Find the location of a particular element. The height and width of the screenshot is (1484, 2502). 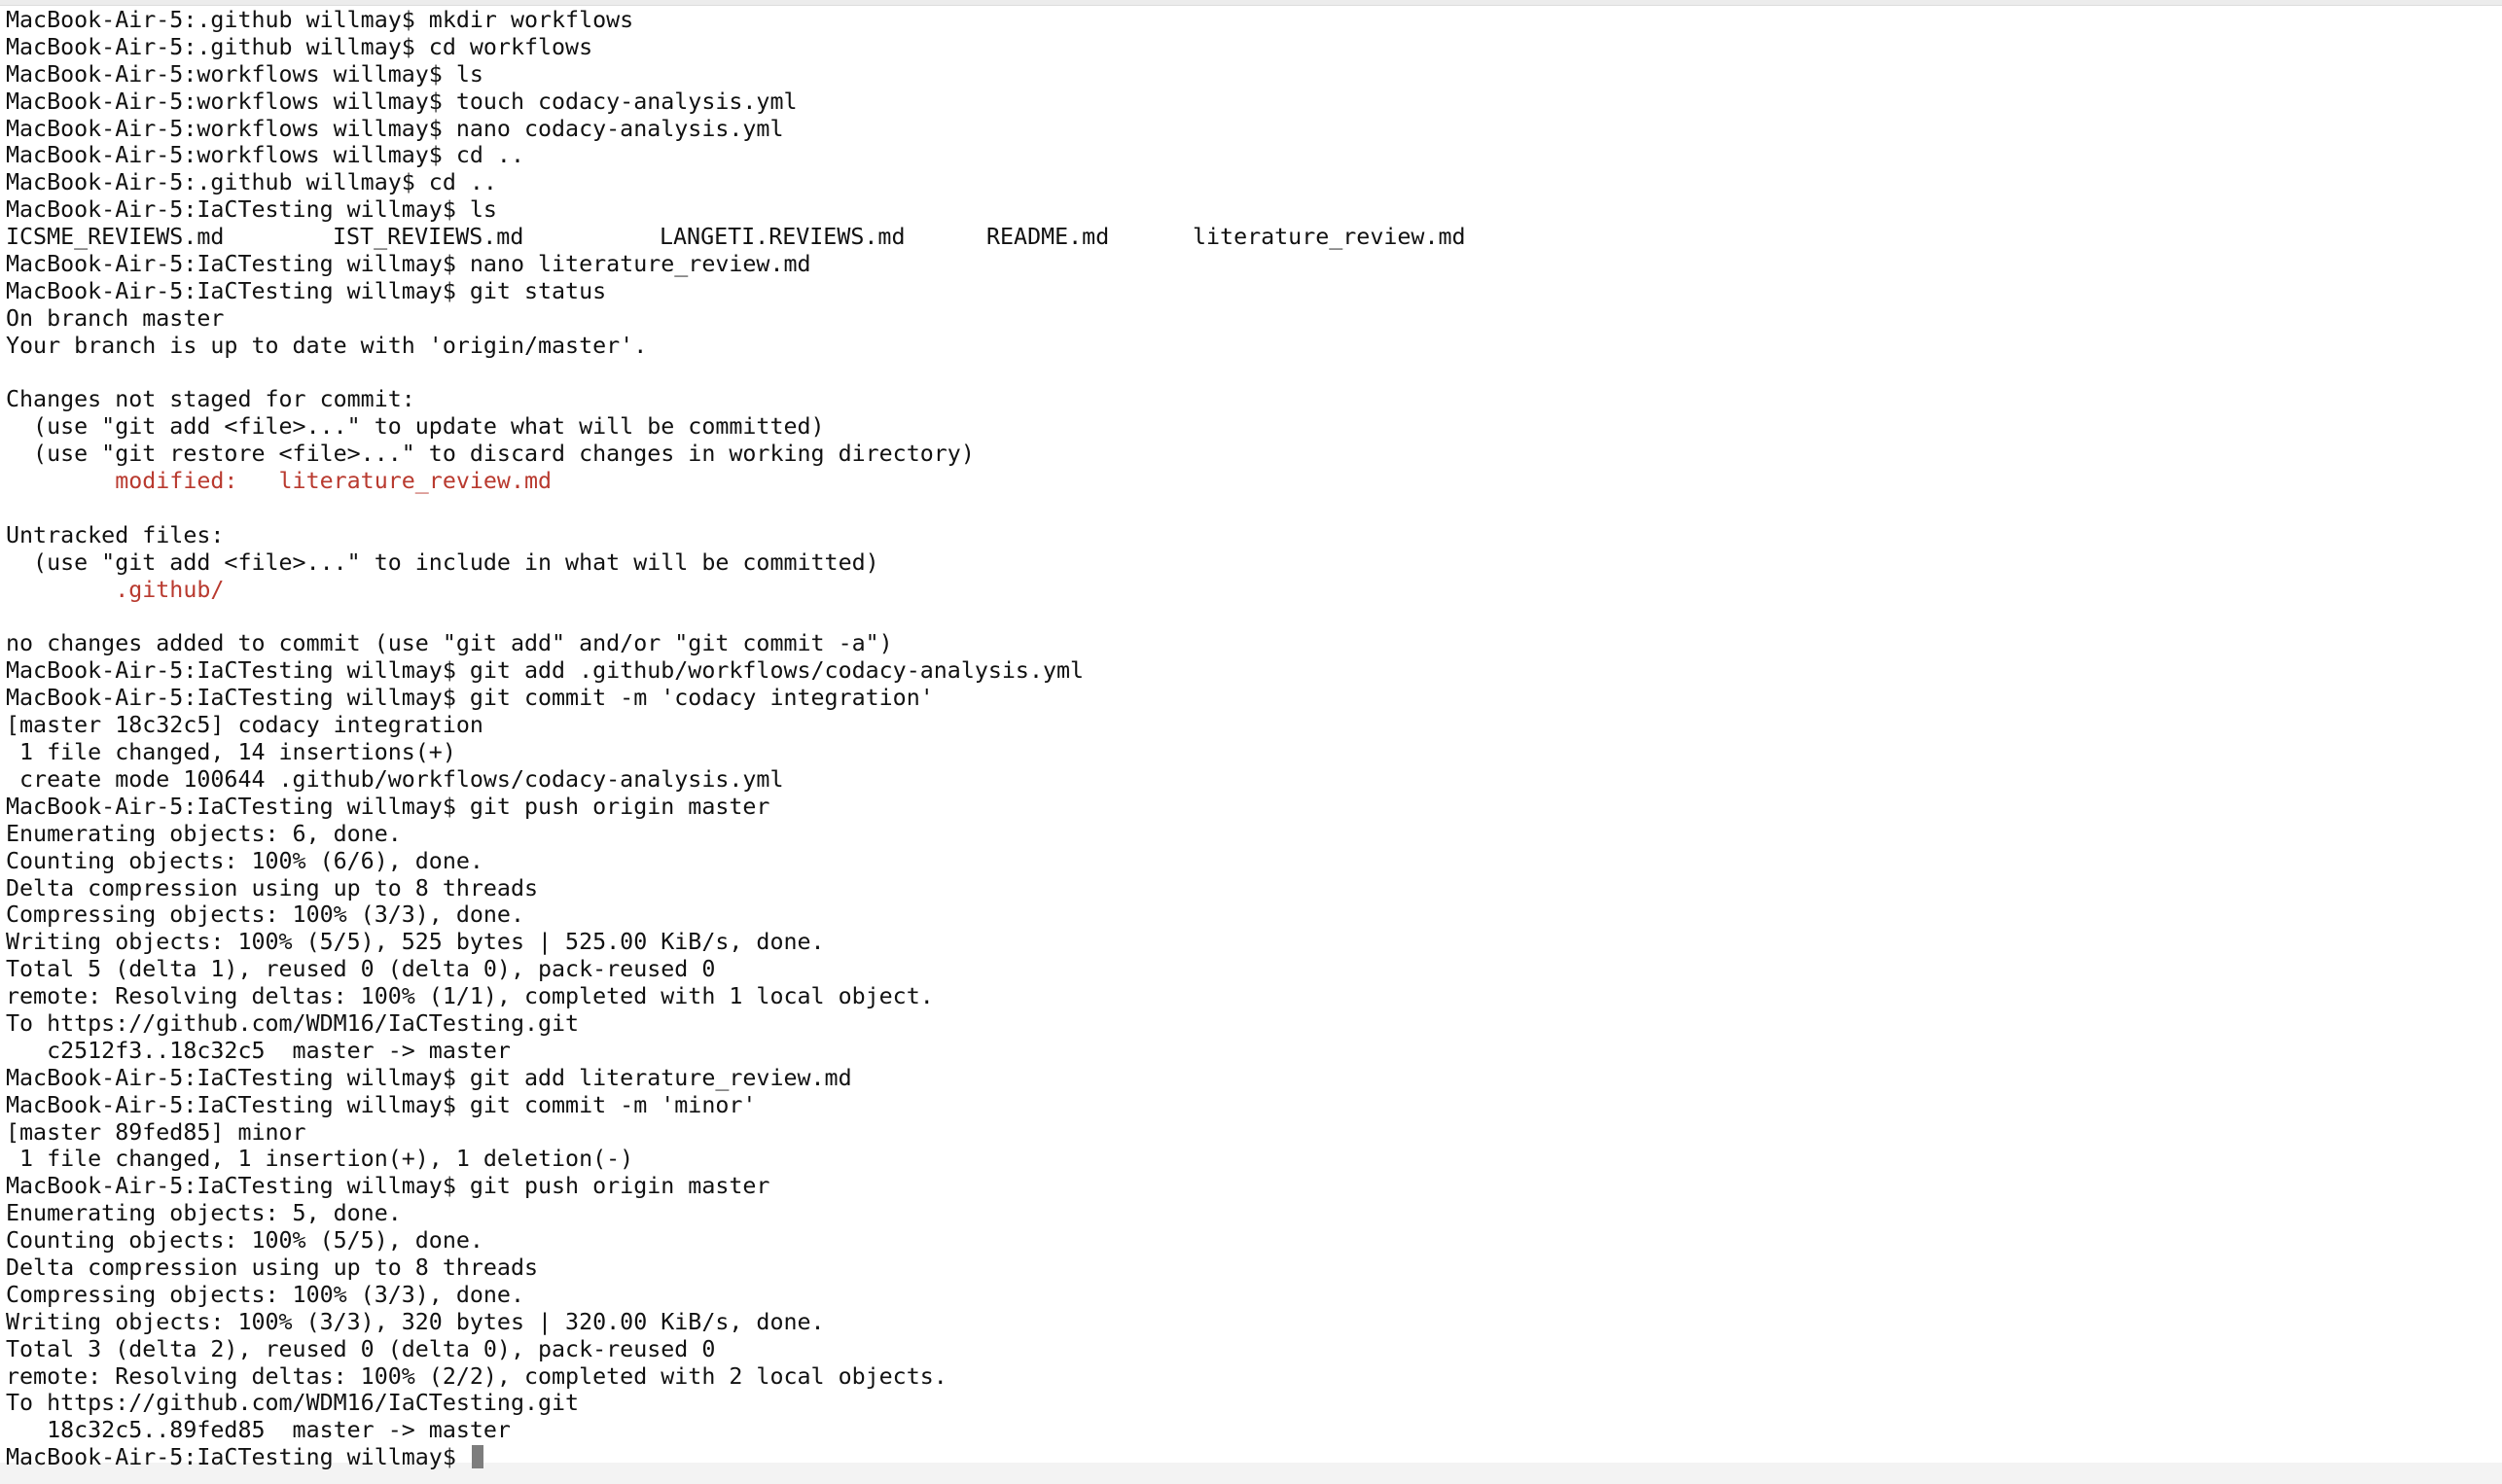

ls-file: IST_REVIEWS.md is located at coordinates (428, 238).